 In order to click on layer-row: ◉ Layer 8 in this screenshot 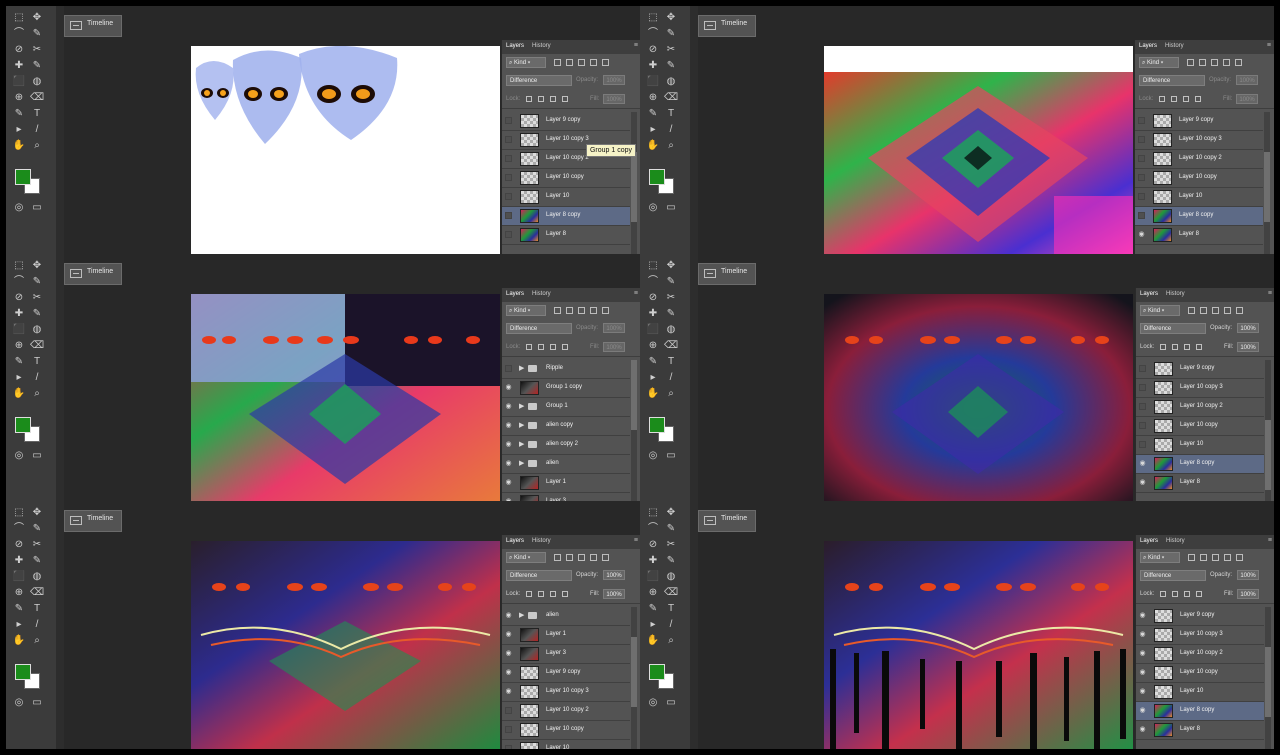, I will do `click(1200, 730)`.